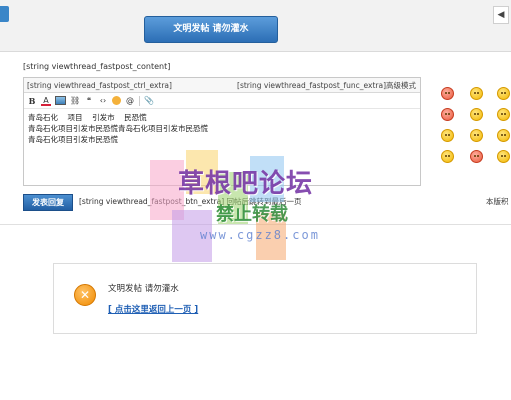 The image size is (511, 400). What do you see at coordinates (73, 139) in the screenshot?
I see `editor-line: 青岛石化项目引发市民恐慌` at bounding box center [73, 139].